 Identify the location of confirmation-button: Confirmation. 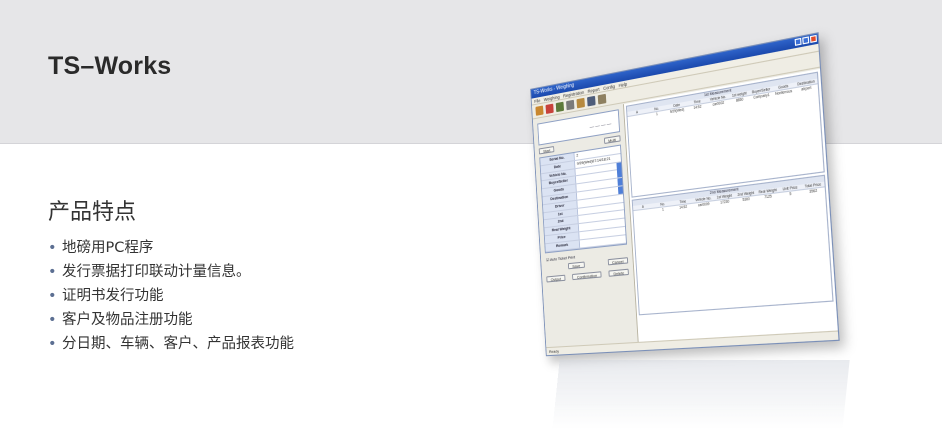
(587, 275).